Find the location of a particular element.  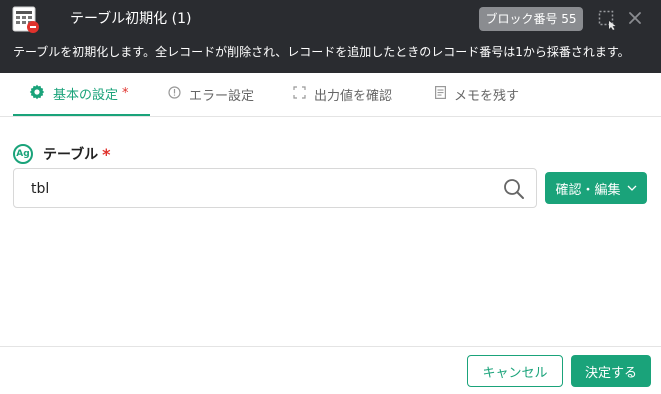

tab-memo-label: メモを残す is located at coordinates (487, 96).